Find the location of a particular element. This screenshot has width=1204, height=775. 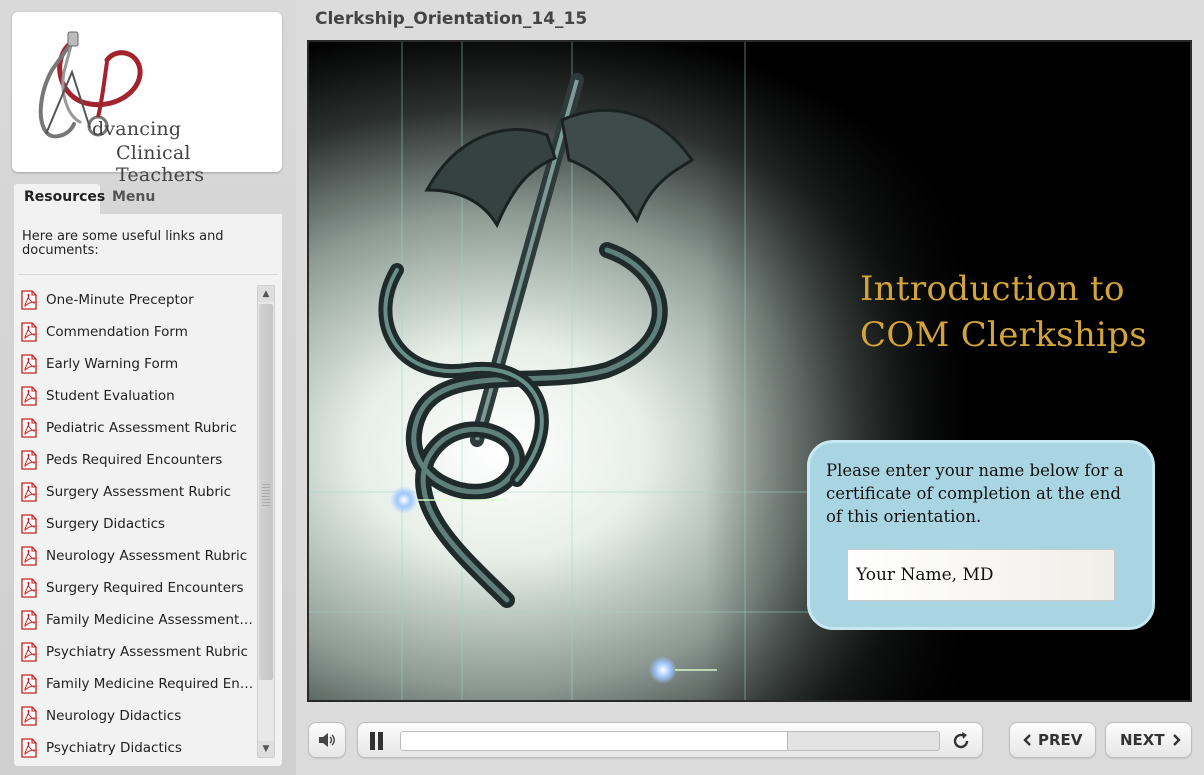

pause-icon is located at coordinates (372, 741).